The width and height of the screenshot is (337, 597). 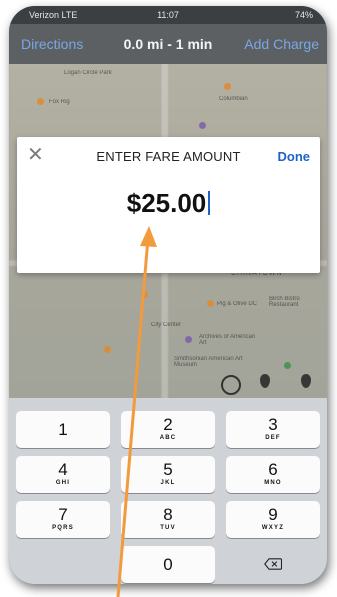 I want to click on key-number: 5, so click(x=168, y=469).